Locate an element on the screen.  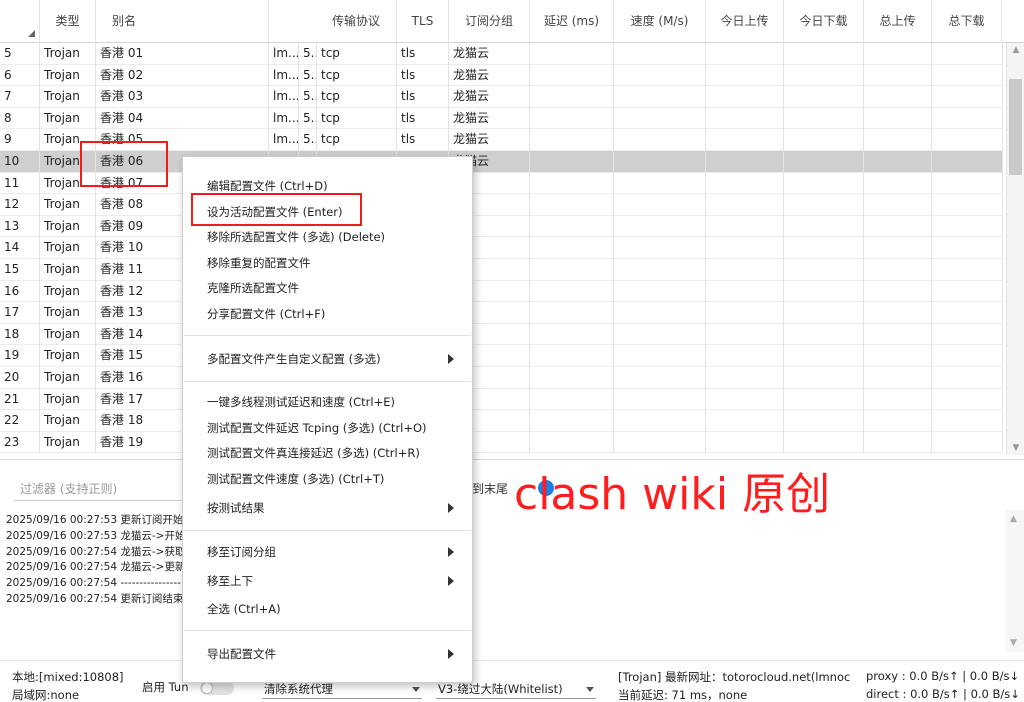
menu-item-label: 测试配置文件延迟 Tcping (多选) (Ctrl+O) is located at coordinates (317, 428).